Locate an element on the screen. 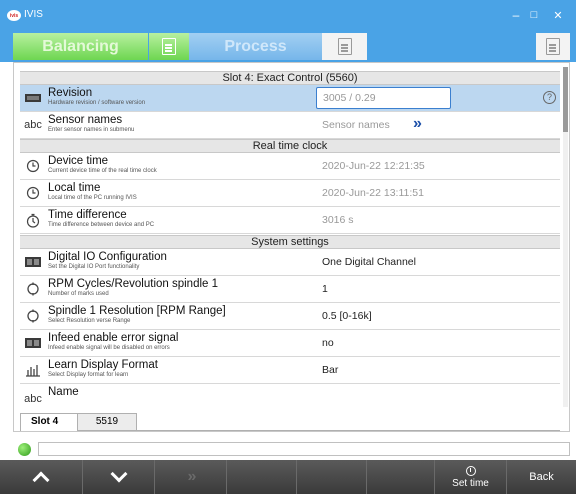  row-title: Device time is located at coordinates (78, 161).